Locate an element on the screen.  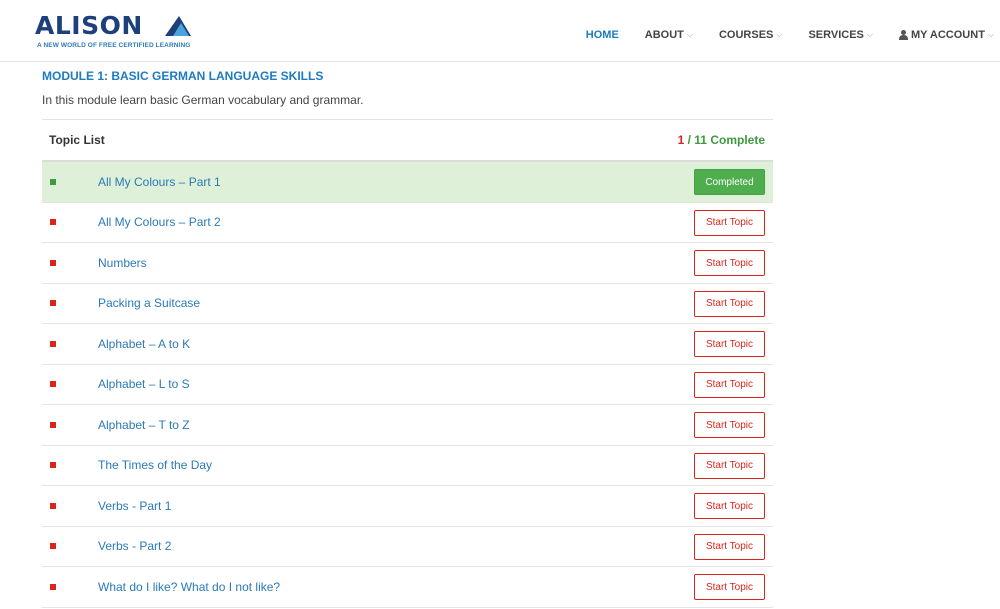
topic-link: What do I like? What do I not like? is located at coordinates (189, 587).